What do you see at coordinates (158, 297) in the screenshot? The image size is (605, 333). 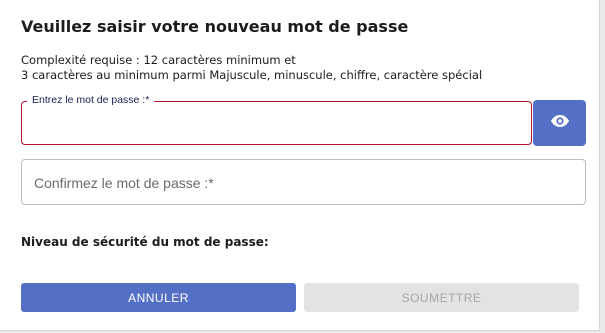 I see `cancel-button: ANNULER` at bounding box center [158, 297].